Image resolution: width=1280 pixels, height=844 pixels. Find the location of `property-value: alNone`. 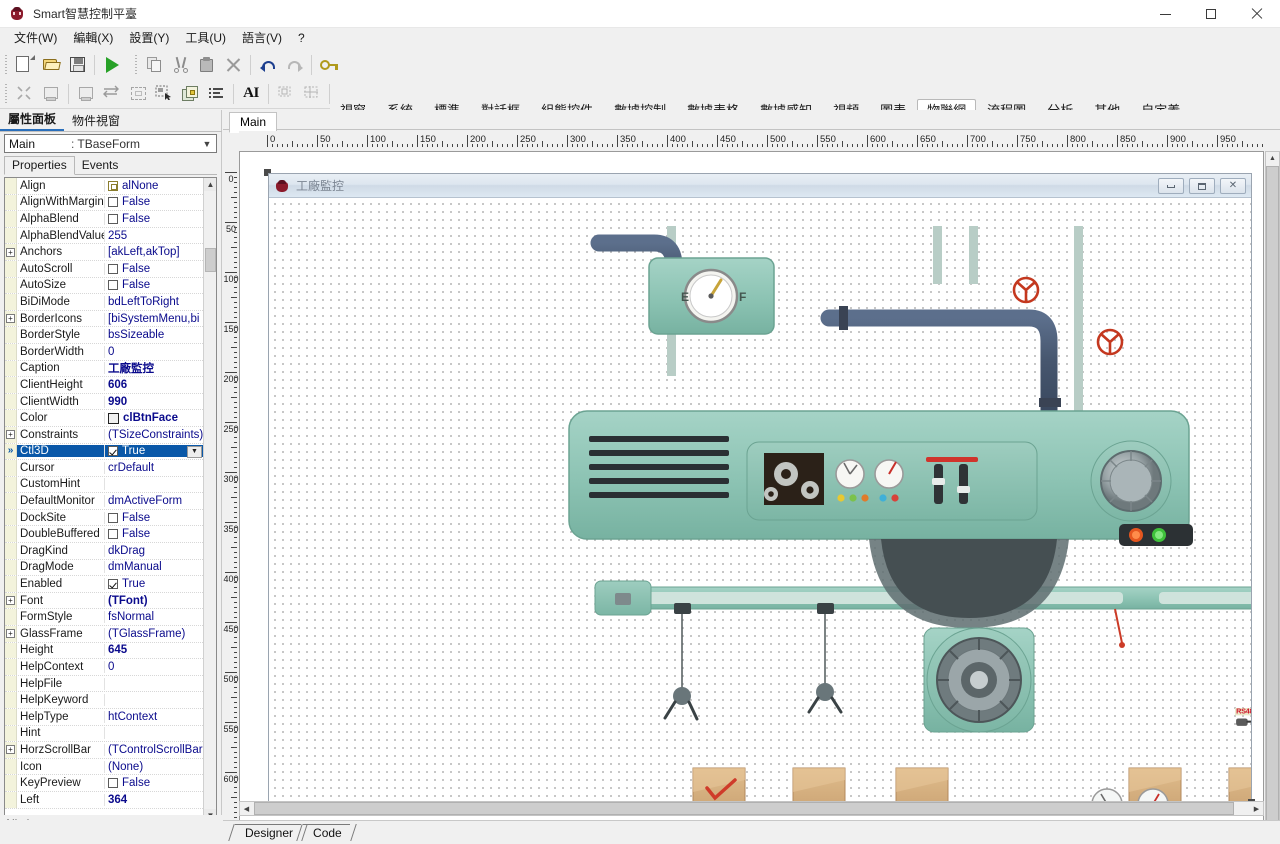

property-value: alNone is located at coordinates (154, 186).